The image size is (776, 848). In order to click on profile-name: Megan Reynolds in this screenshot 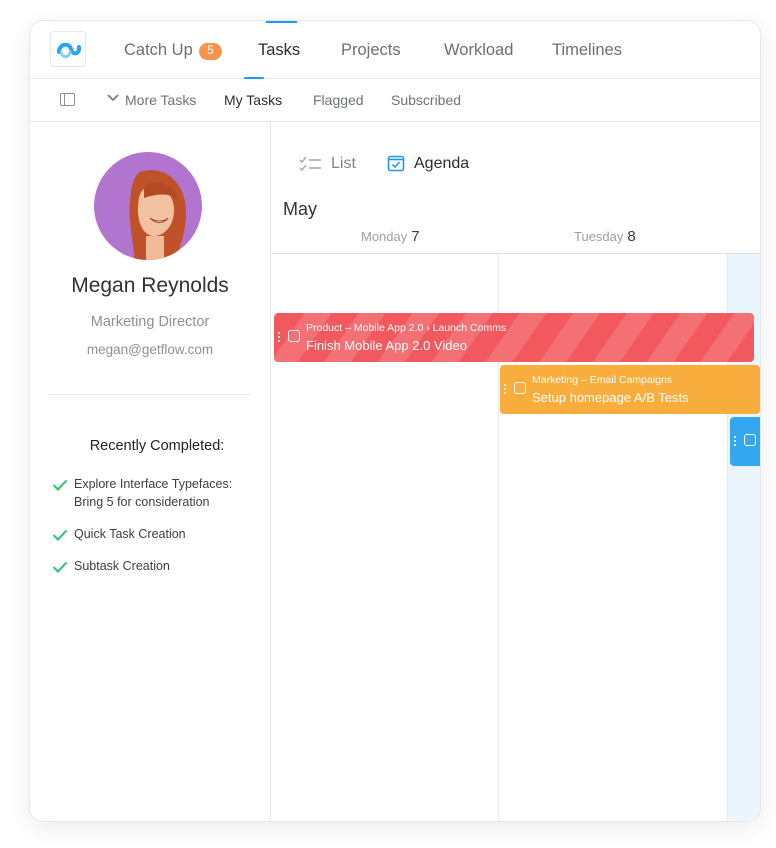, I will do `click(150, 285)`.